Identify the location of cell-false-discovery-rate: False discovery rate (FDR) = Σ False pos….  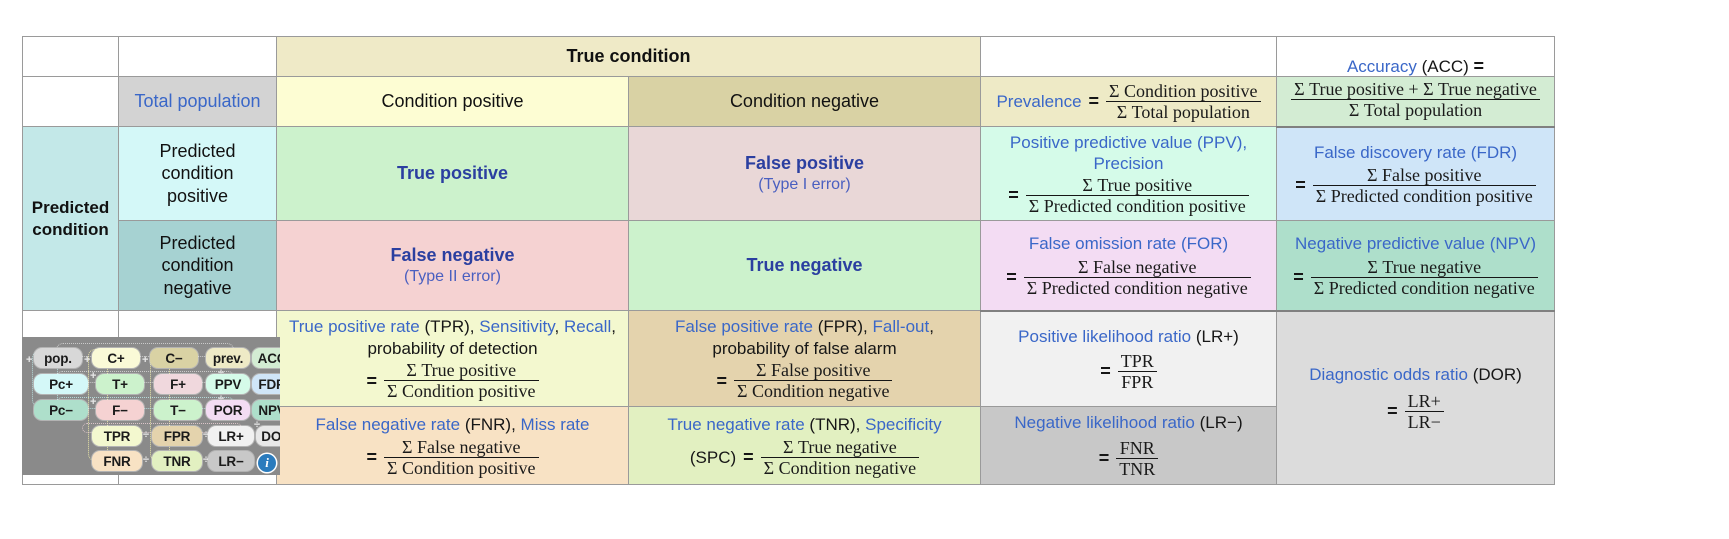
(1415, 174).